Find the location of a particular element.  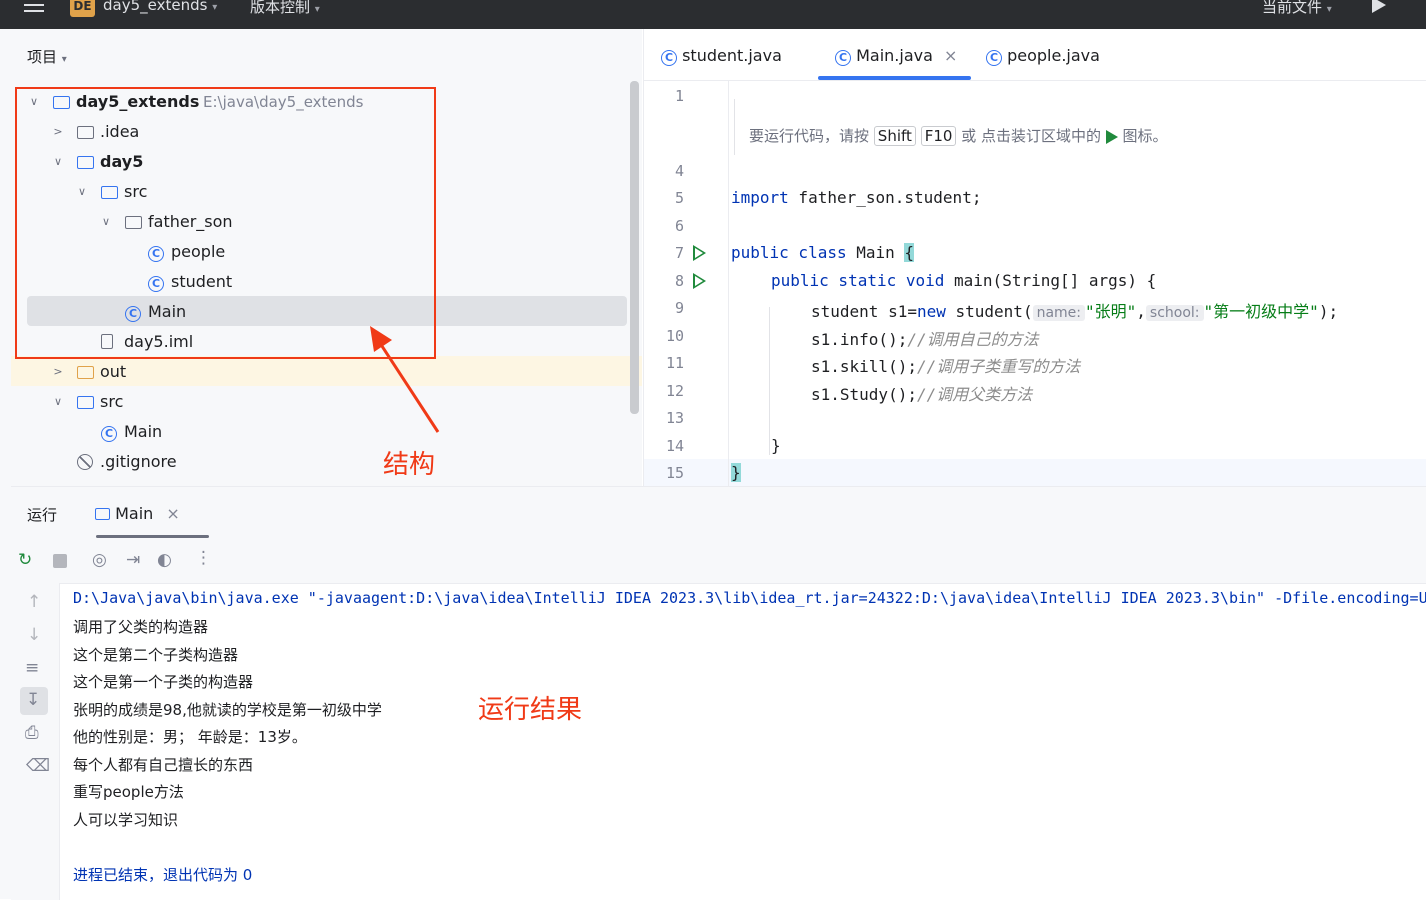

code-line-14: } is located at coordinates (776, 445).